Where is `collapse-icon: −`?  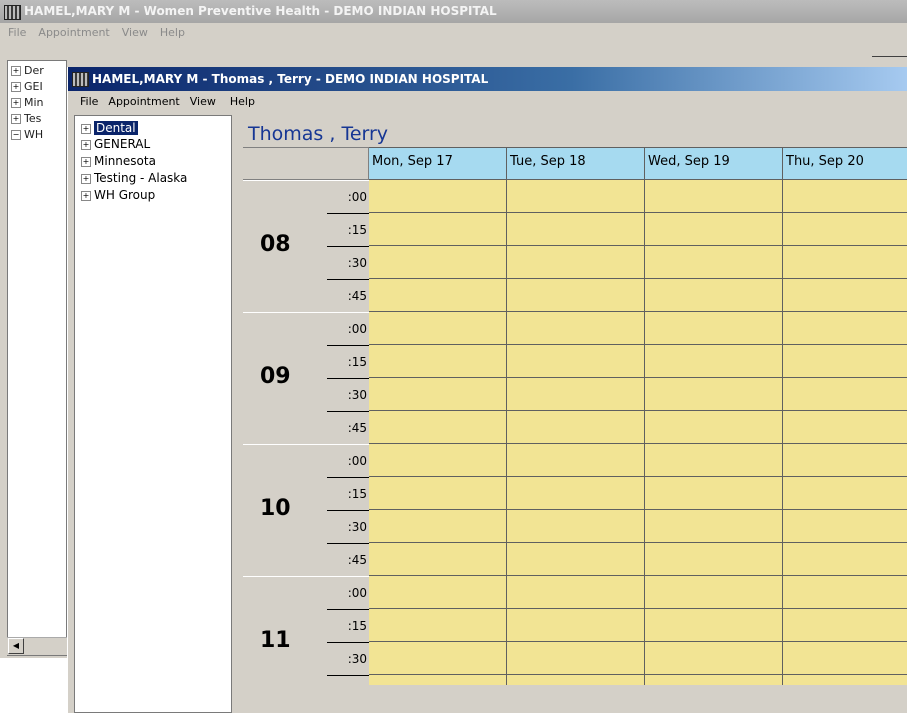 collapse-icon: − is located at coordinates (16, 135).